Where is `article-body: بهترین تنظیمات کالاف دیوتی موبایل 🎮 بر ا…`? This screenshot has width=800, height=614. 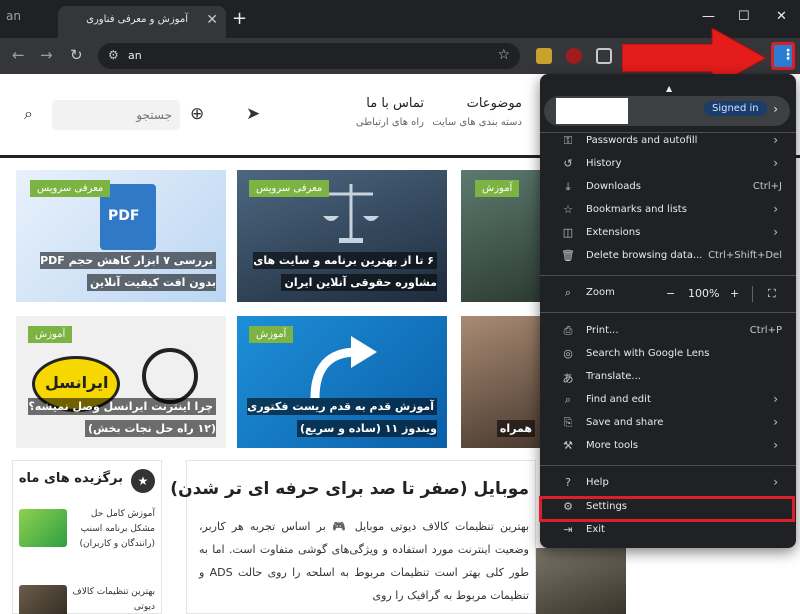 article-body: بهترین تنظیمات کالاف دیوتی موبایل 🎮 بر ا… is located at coordinates (364, 561).